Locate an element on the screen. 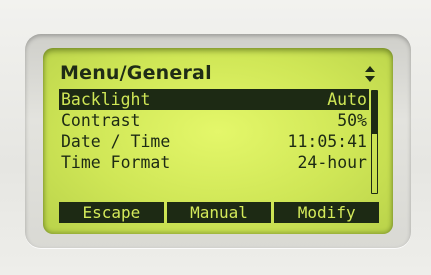 The width and height of the screenshot is (431, 275). menu-item-label: Contrast is located at coordinates (101, 120).